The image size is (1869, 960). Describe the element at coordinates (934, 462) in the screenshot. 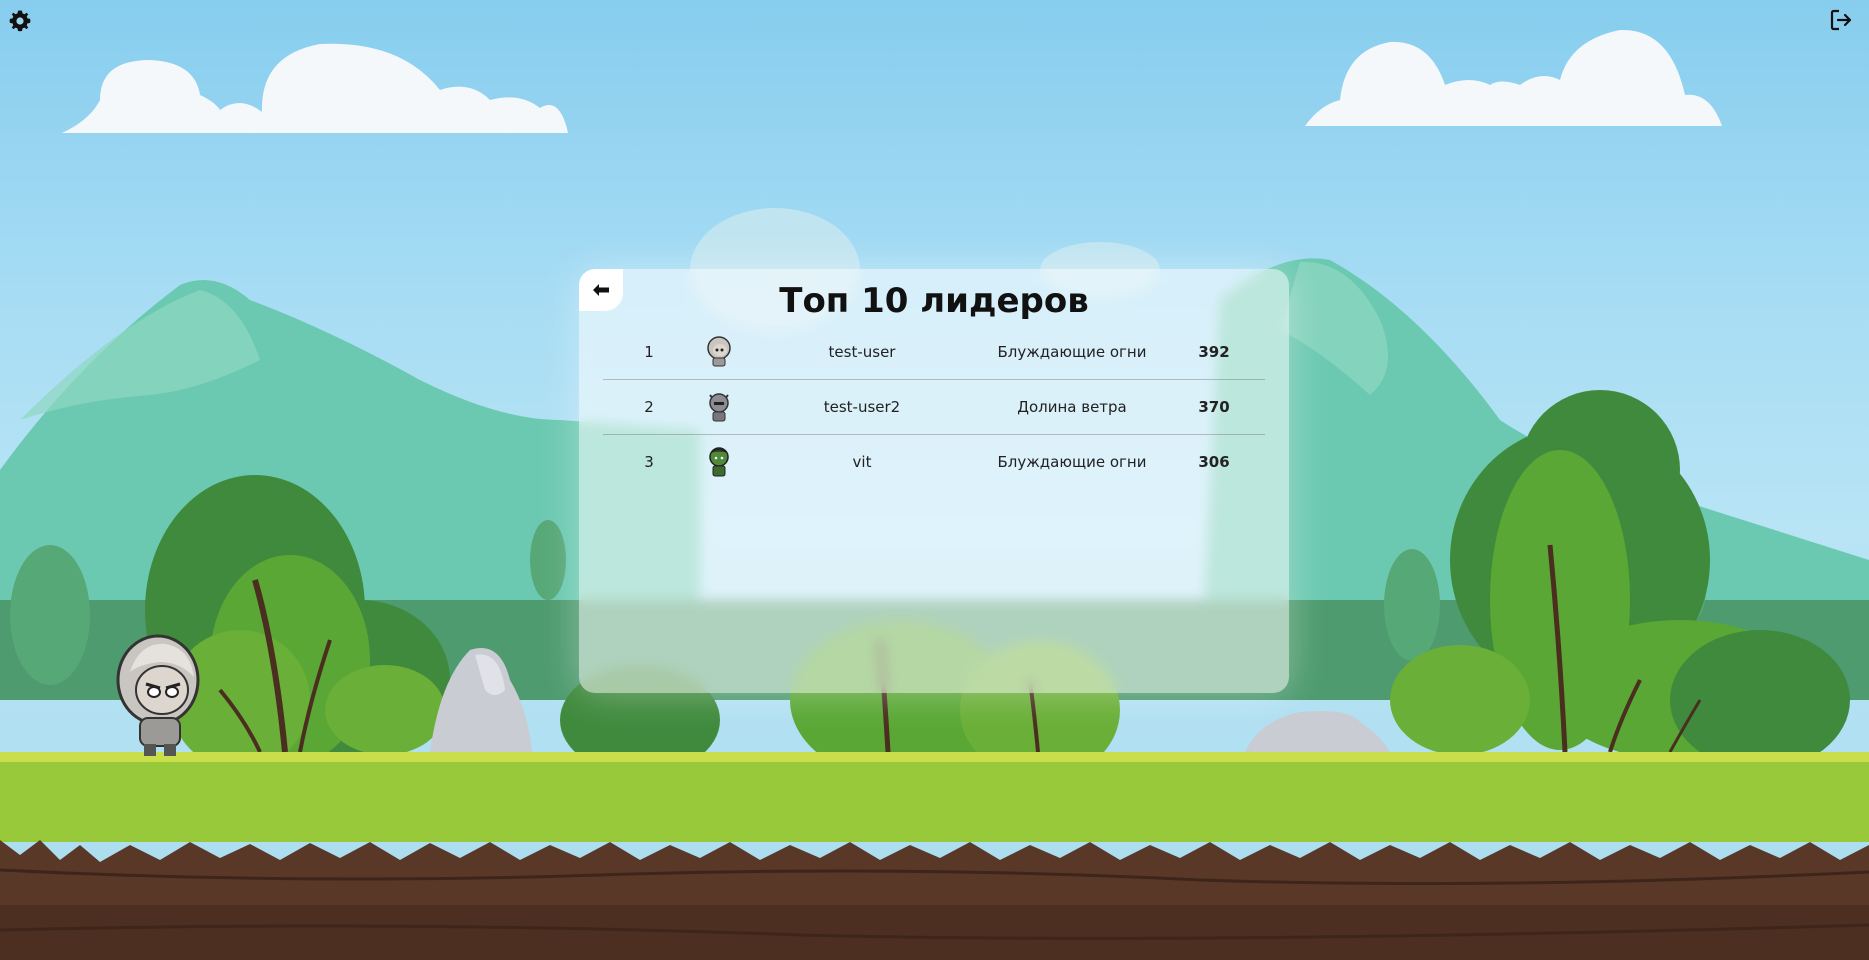

I see `leaderboard-row: 3 vit Блуждающие огни 306` at that location.